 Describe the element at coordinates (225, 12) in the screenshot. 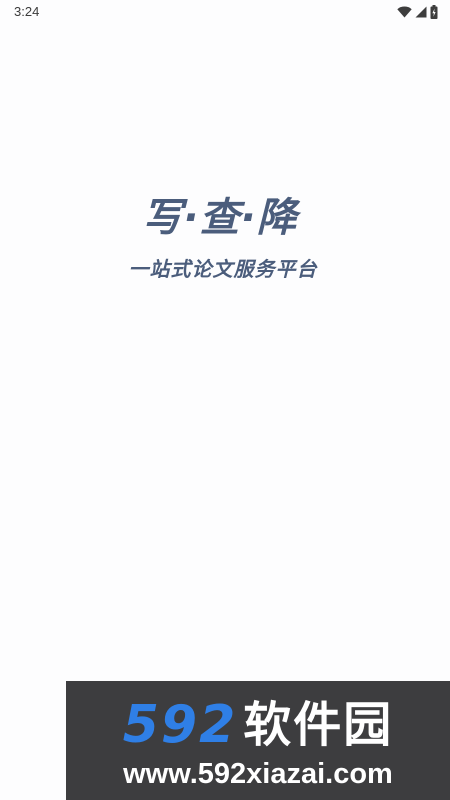

I see `status-bar: 3:24` at that location.